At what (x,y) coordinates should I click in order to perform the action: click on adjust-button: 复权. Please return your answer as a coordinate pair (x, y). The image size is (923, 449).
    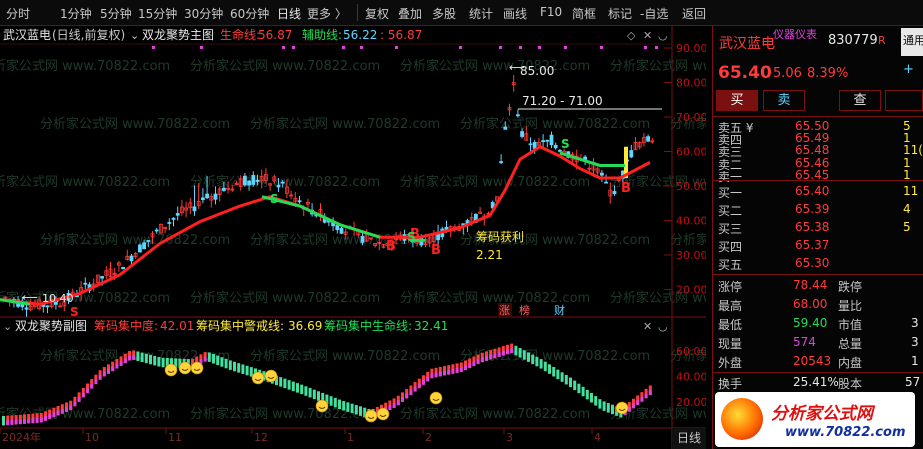
    Looking at the image, I should click on (377, 13).